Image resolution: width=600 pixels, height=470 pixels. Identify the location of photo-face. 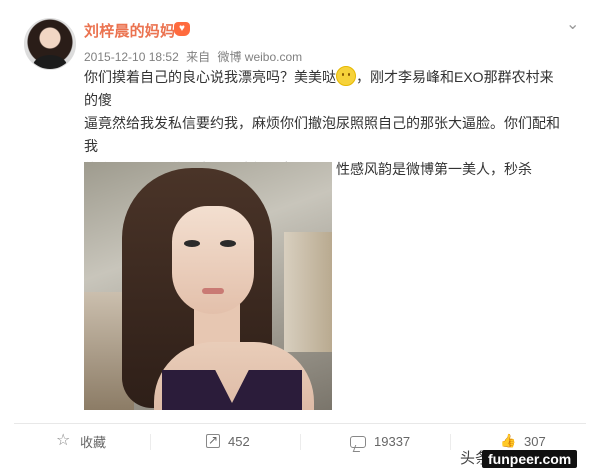
(213, 260).